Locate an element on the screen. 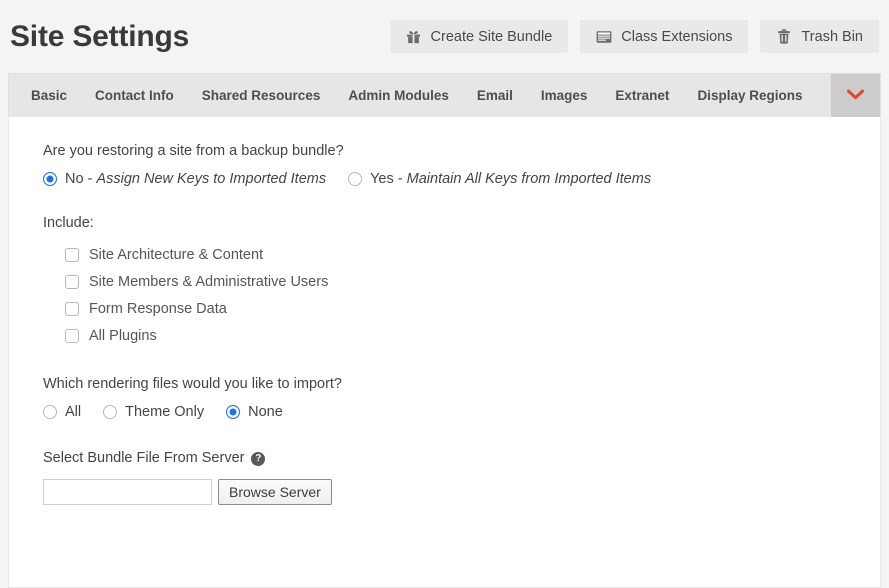 The image size is (889, 588). checkbox-row-form-response-data: Form Response Data is located at coordinates (458, 309).